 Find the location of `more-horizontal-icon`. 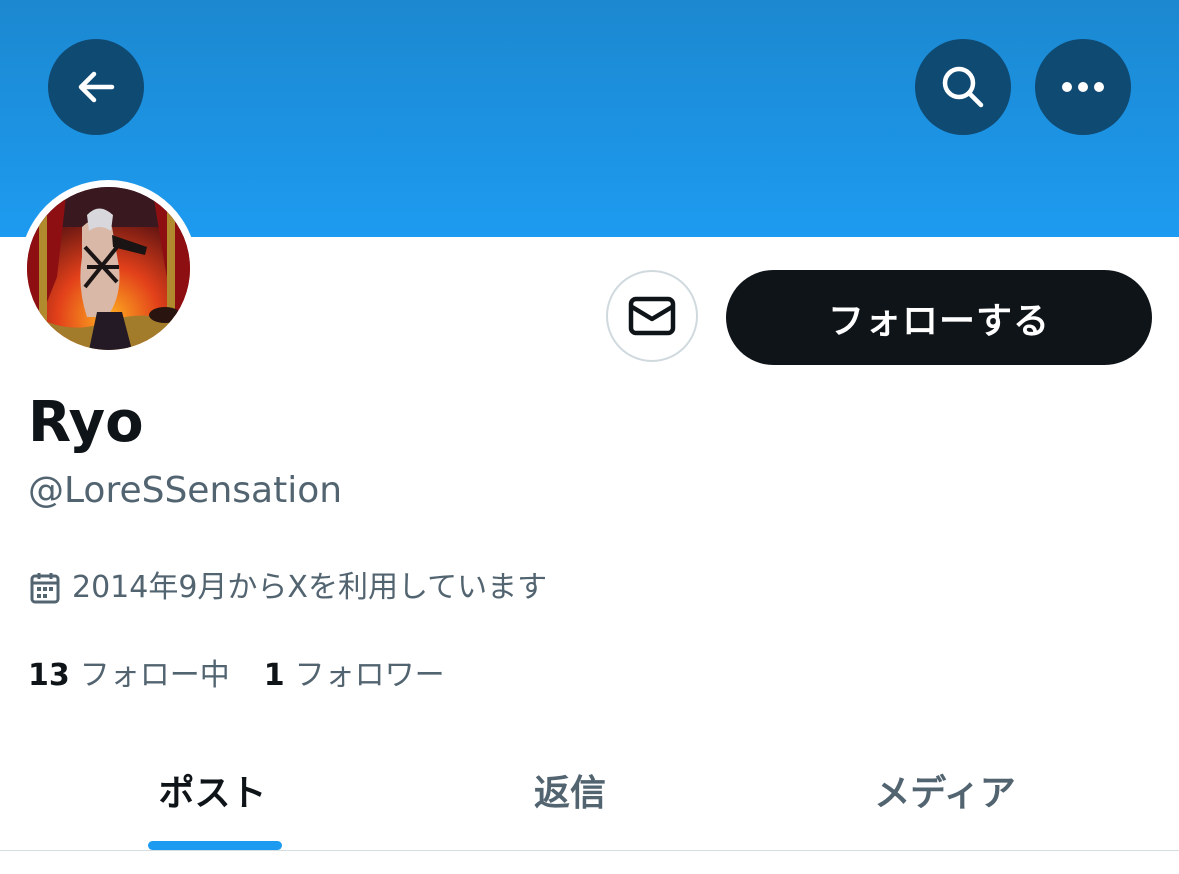

more-horizontal-icon is located at coordinates (1083, 87).